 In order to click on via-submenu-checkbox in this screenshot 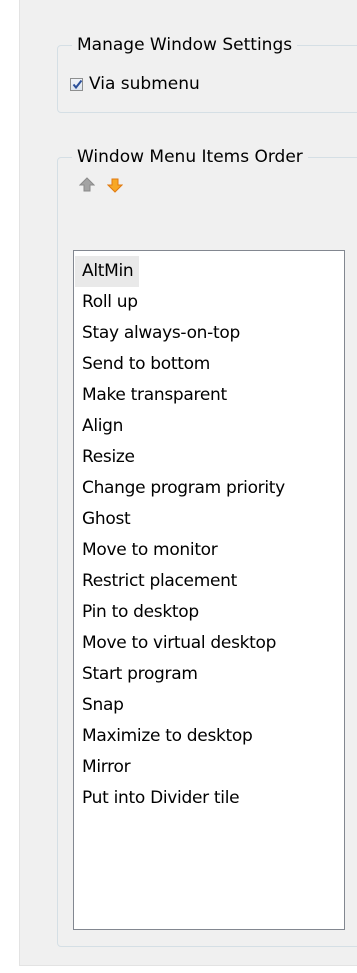, I will do `click(76, 84)`.